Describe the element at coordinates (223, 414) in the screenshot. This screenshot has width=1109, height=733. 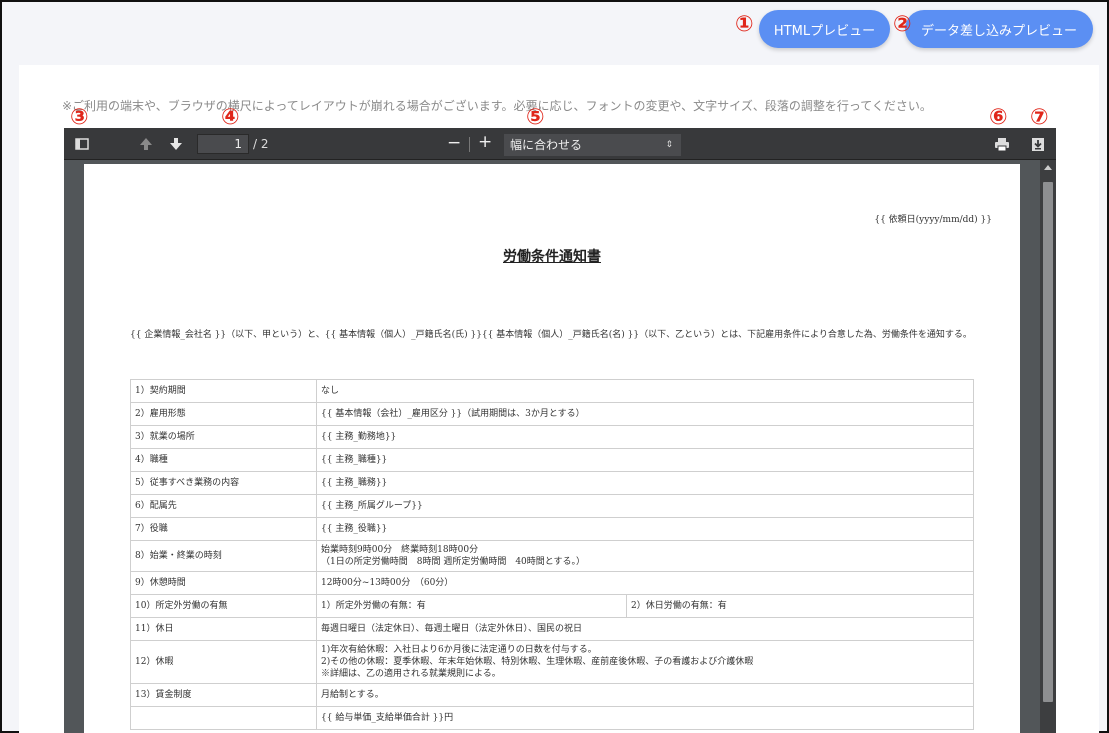
I see `row-label: 2）雇用形態` at that location.